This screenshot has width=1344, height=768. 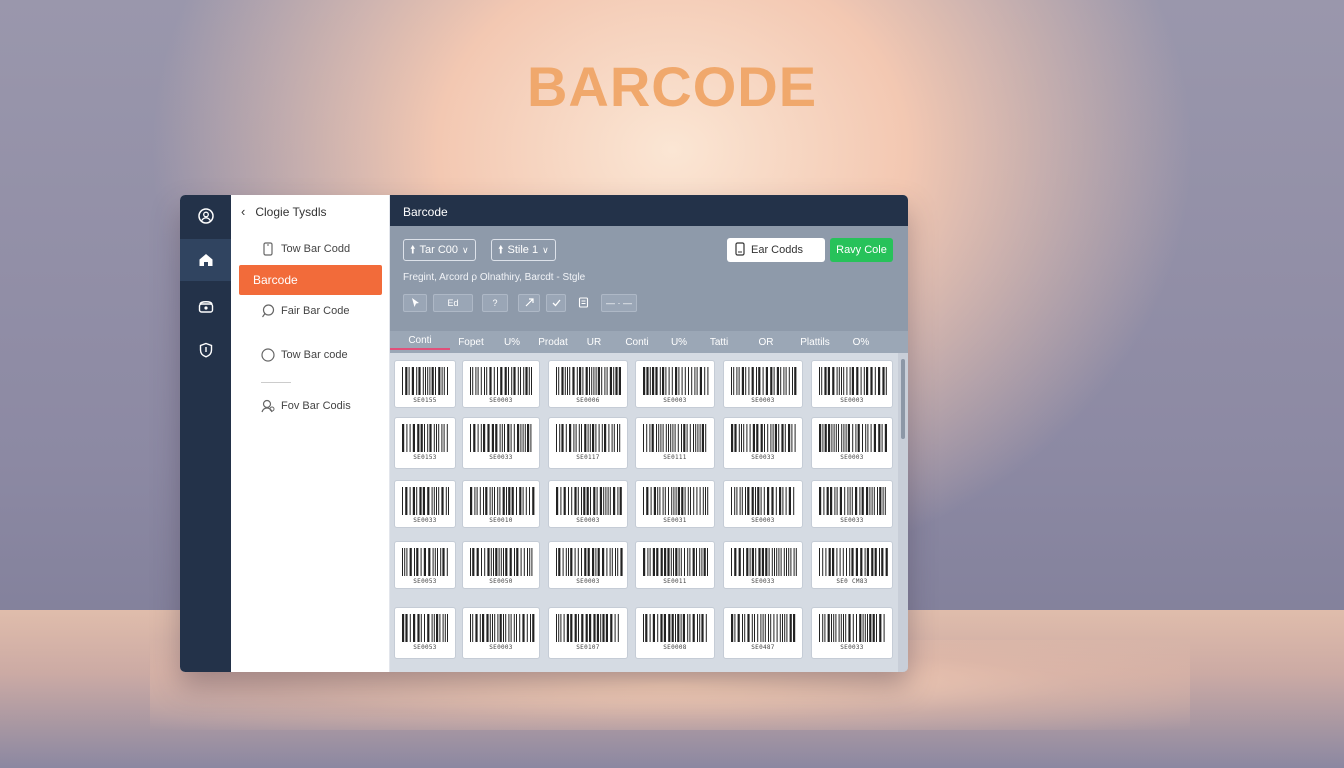 I want to click on barcode-card: SE0 CM83, so click(x=852, y=565).